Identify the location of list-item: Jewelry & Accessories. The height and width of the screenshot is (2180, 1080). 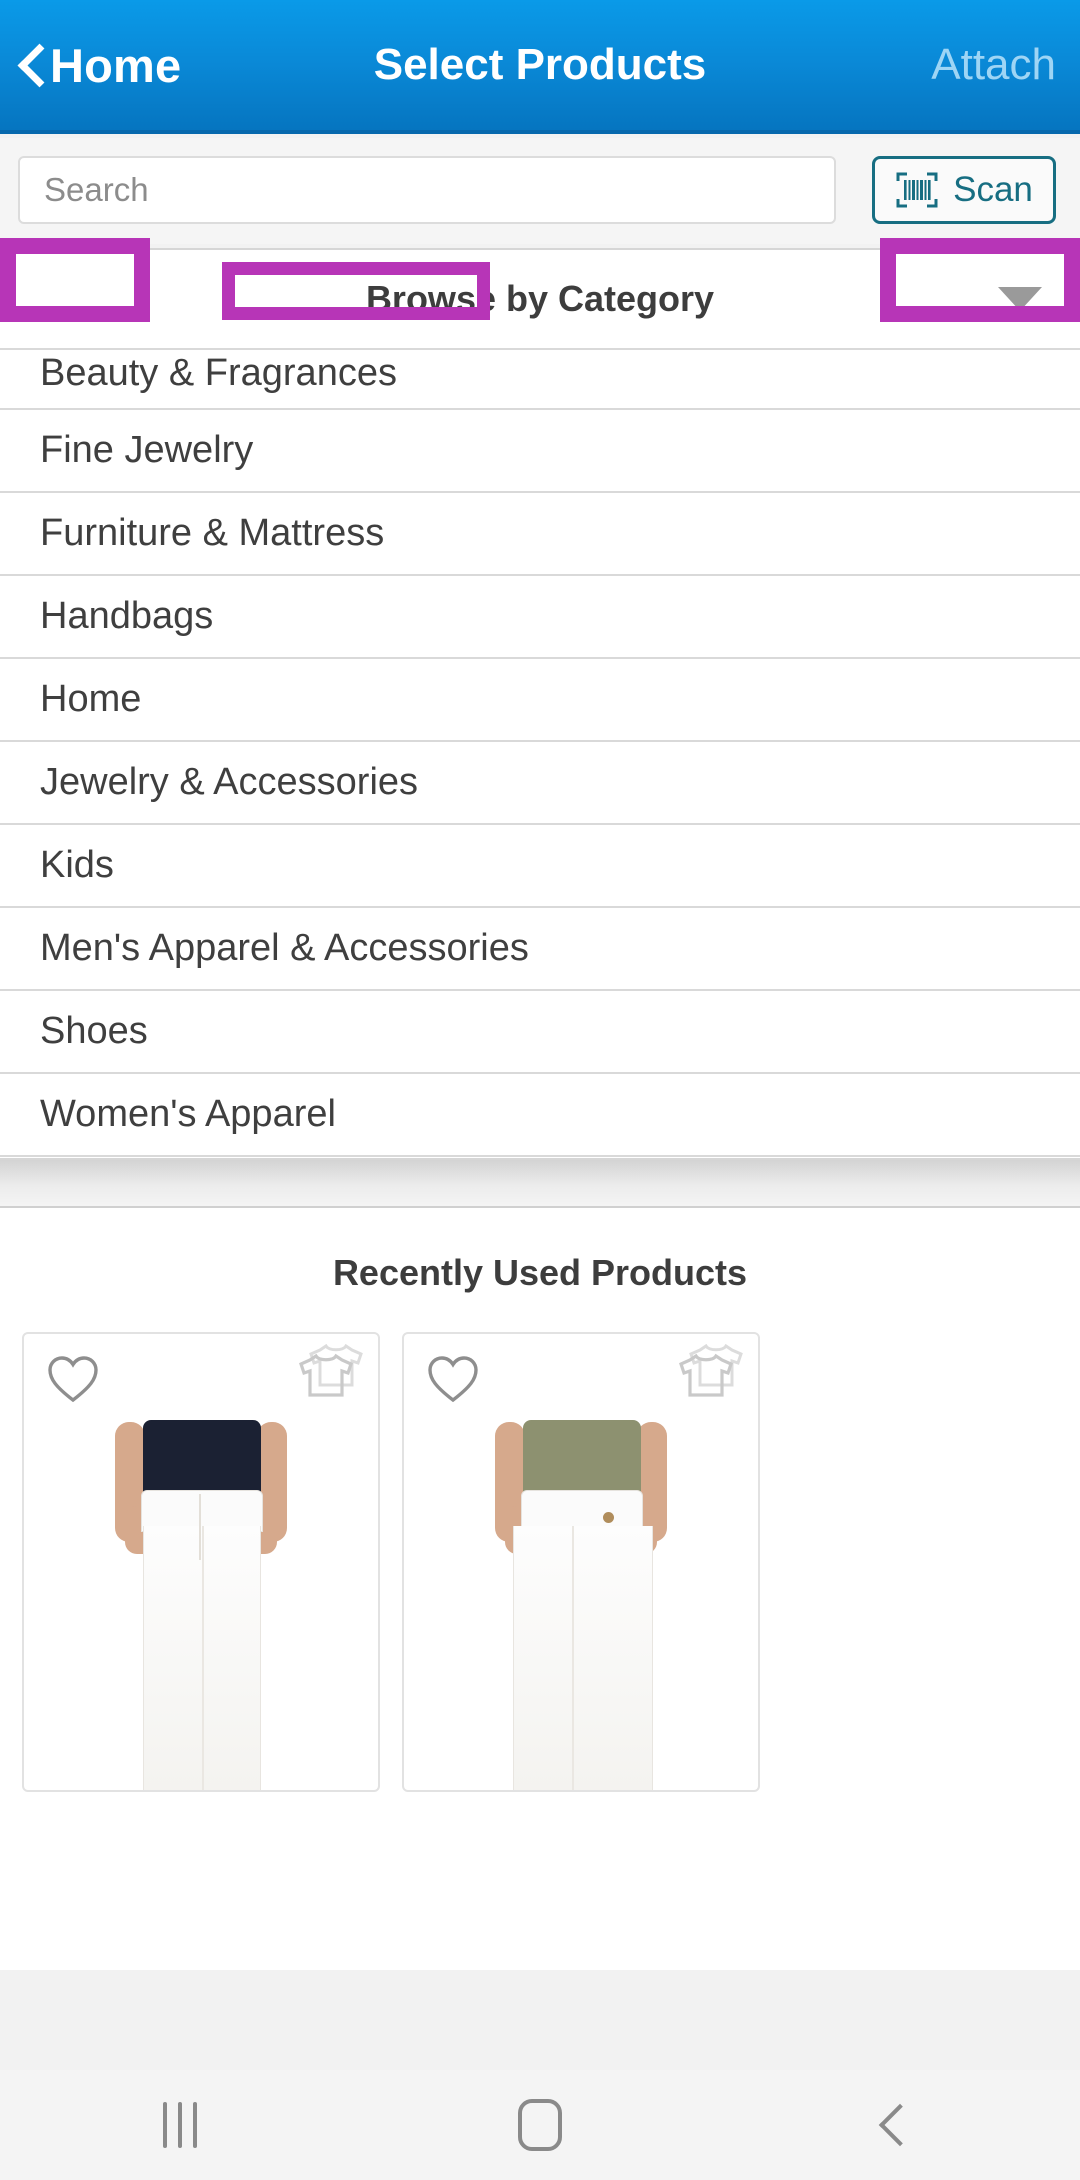
(540, 783).